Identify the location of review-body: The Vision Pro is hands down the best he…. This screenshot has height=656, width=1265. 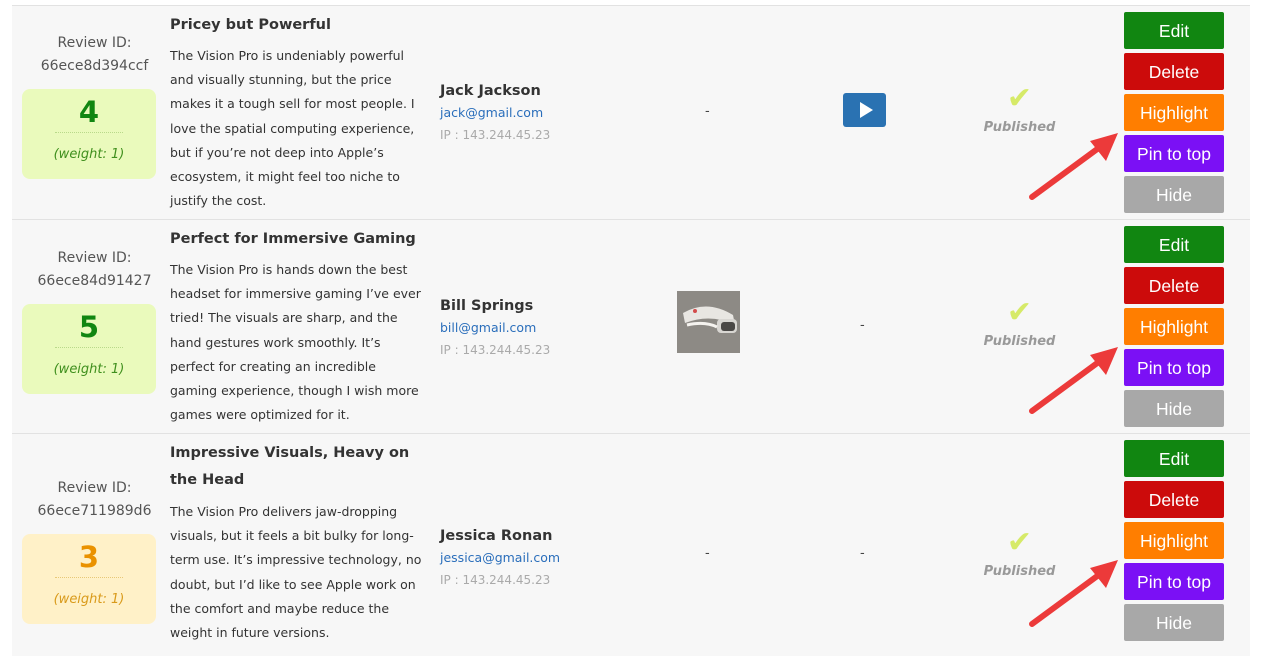
(295, 342).